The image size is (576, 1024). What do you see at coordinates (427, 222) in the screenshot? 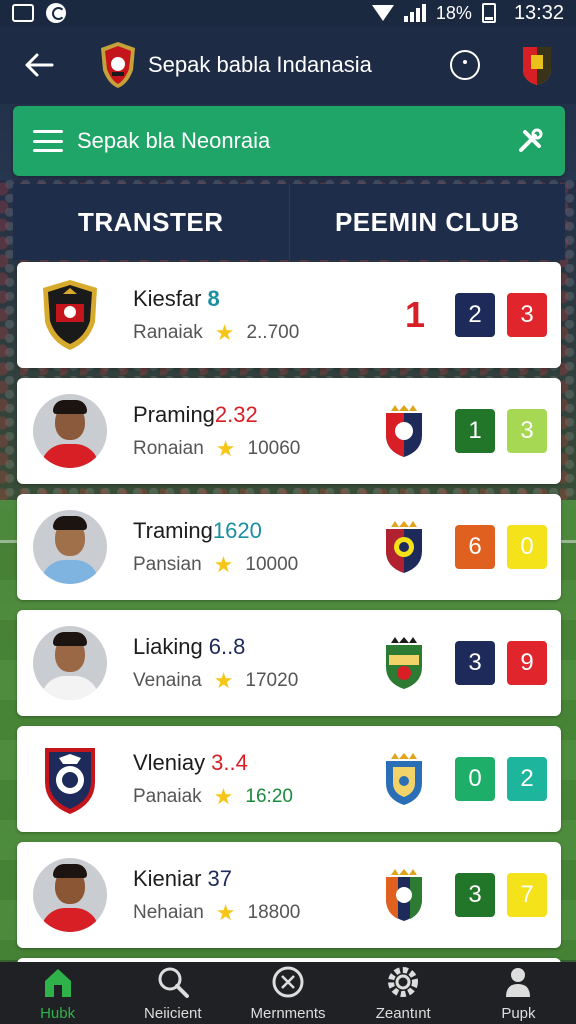
I see `tab-peemin-club: PEEMIN CLUB` at bounding box center [427, 222].